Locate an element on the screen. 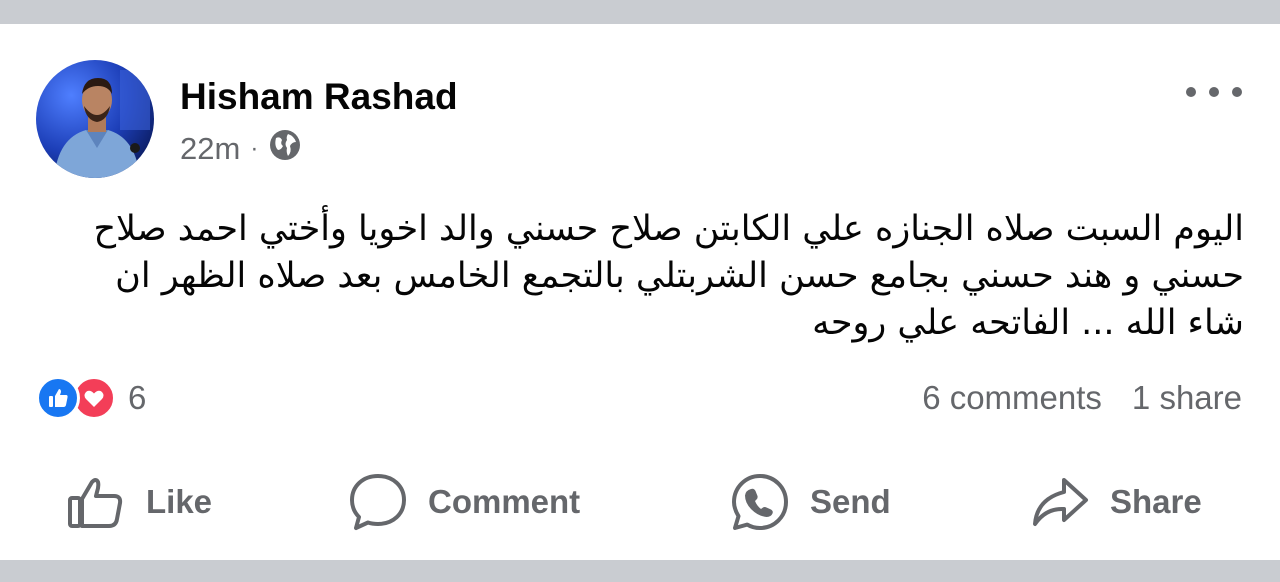 The image size is (1280, 582). comment-button: Comment is located at coordinates (464, 502).